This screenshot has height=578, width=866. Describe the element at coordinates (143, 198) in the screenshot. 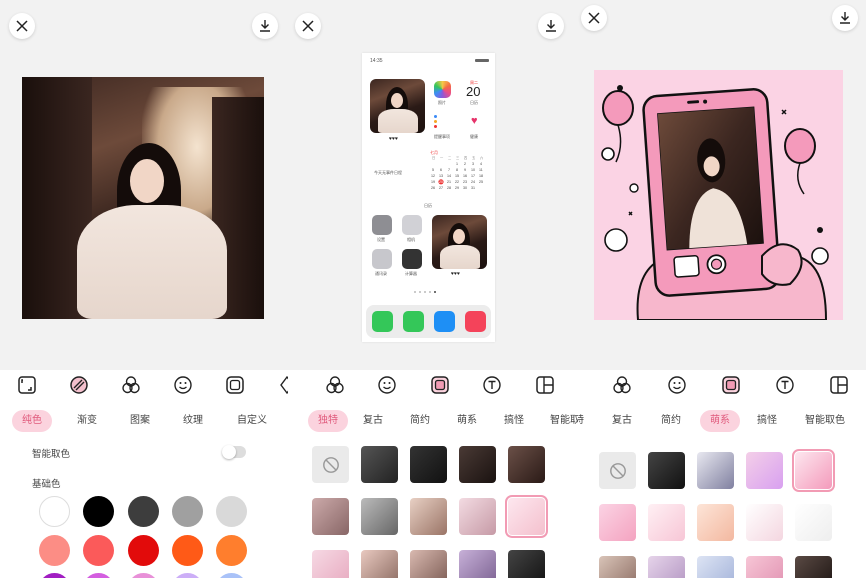

I see `edited-photo` at that location.